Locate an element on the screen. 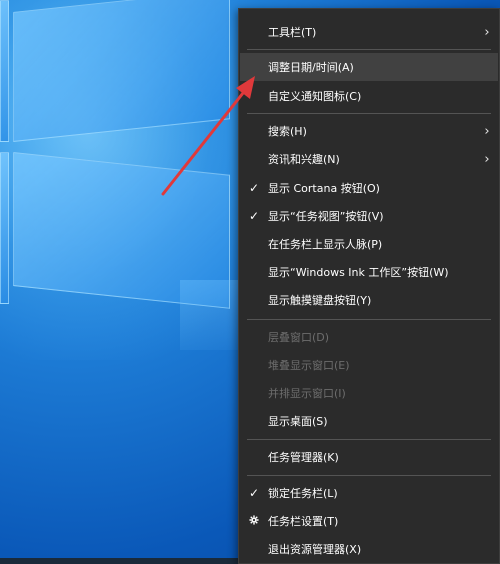 The height and width of the screenshot is (564, 500). menu-item-show-people: 在任务栏上显示人脉(P) is located at coordinates (369, 244).